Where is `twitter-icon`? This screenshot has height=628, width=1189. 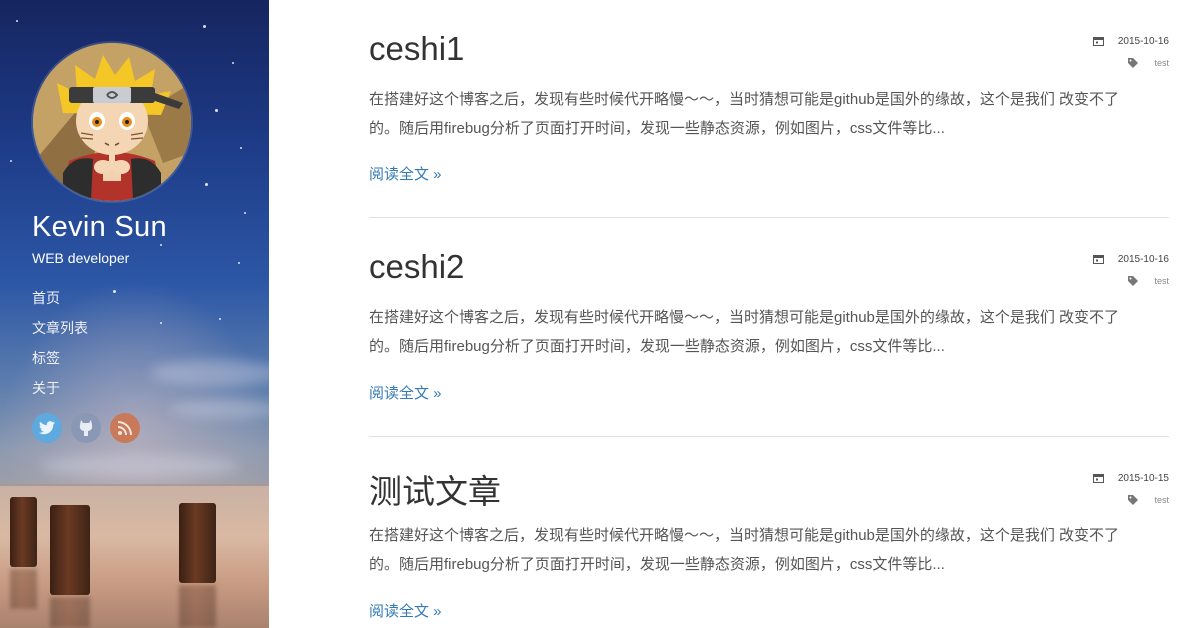 twitter-icon is located at coordinates (47, 428).